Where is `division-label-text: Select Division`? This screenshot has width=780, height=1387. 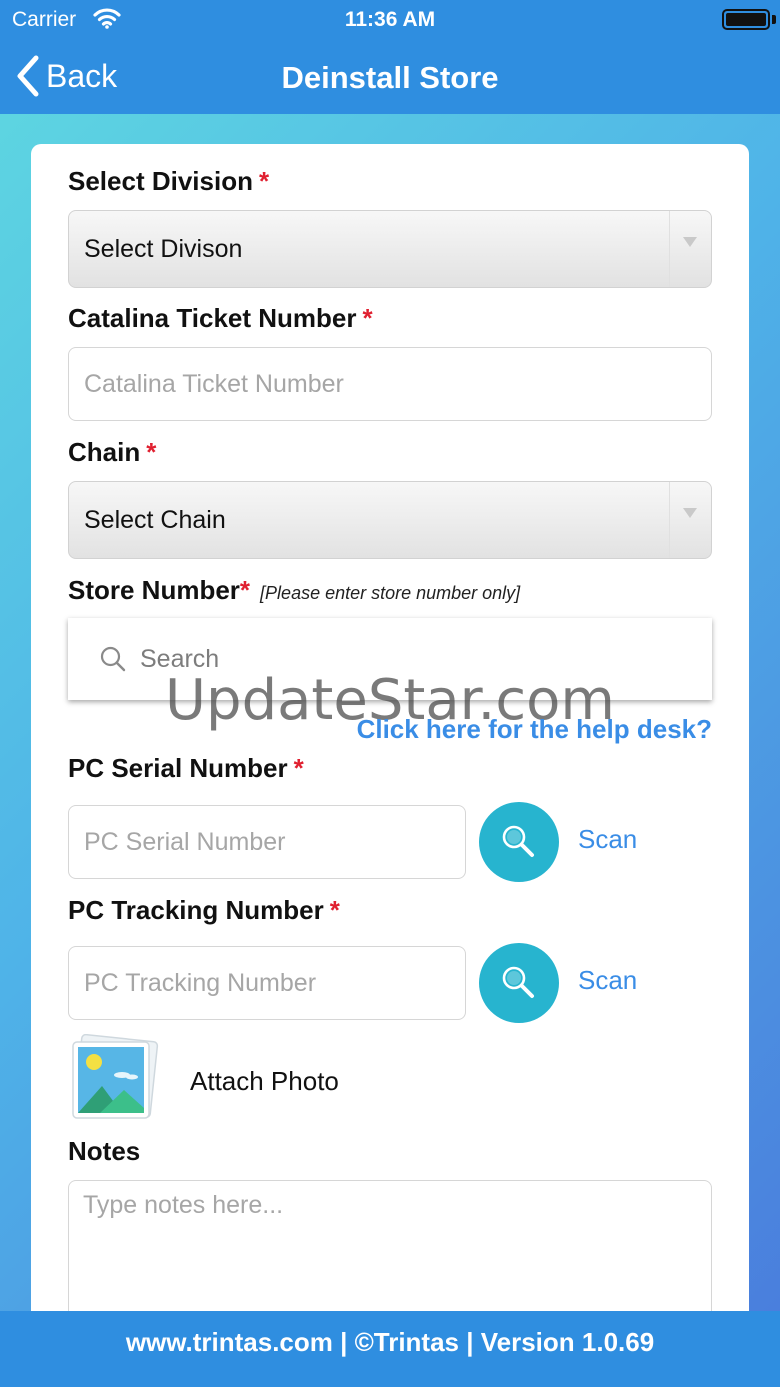
division-label-text: Select Division is located at coordinates (160, 181).